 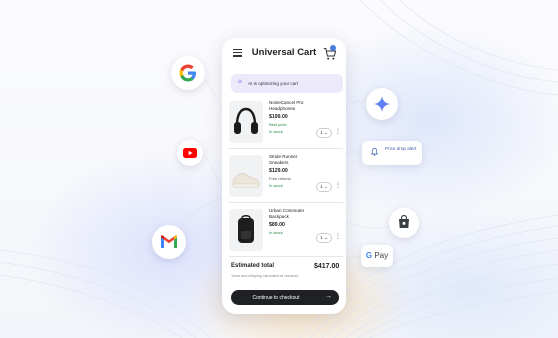 I want to click on google-pay-chip: G Pay, so click(x=377, y=256).